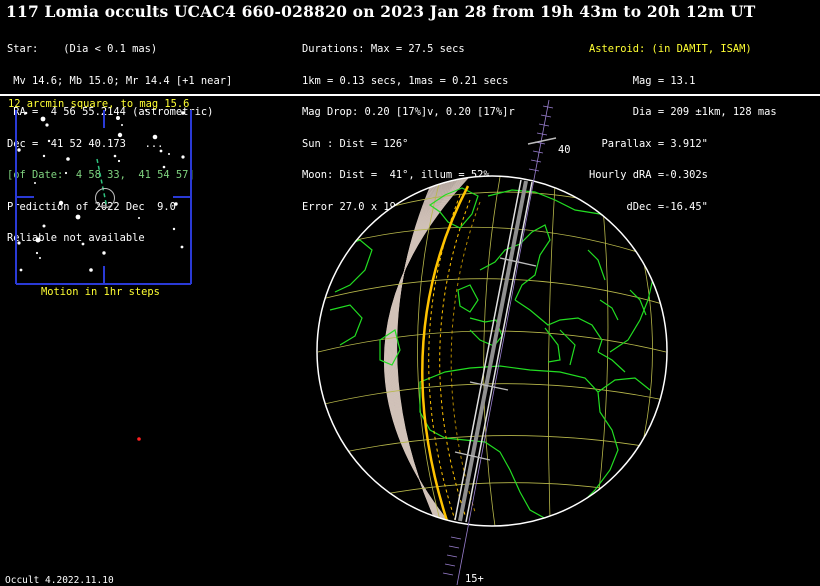  I want to click on path-time-label-bottom: 15+, so click(474, 579).